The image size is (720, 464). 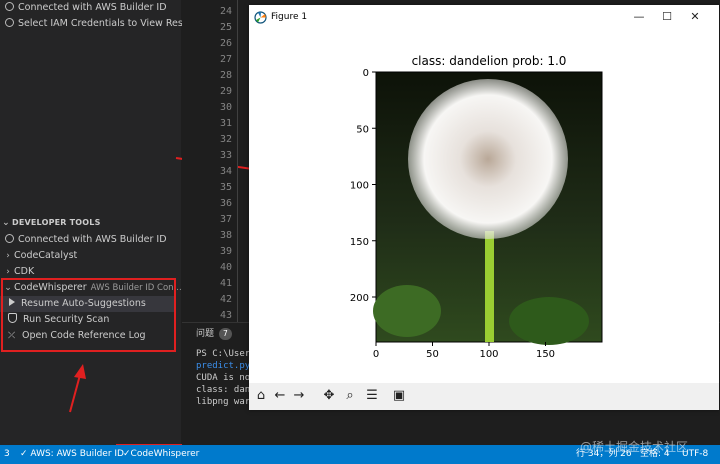 I want to click on x-tick-label: 100, so click(x=488, y=354).